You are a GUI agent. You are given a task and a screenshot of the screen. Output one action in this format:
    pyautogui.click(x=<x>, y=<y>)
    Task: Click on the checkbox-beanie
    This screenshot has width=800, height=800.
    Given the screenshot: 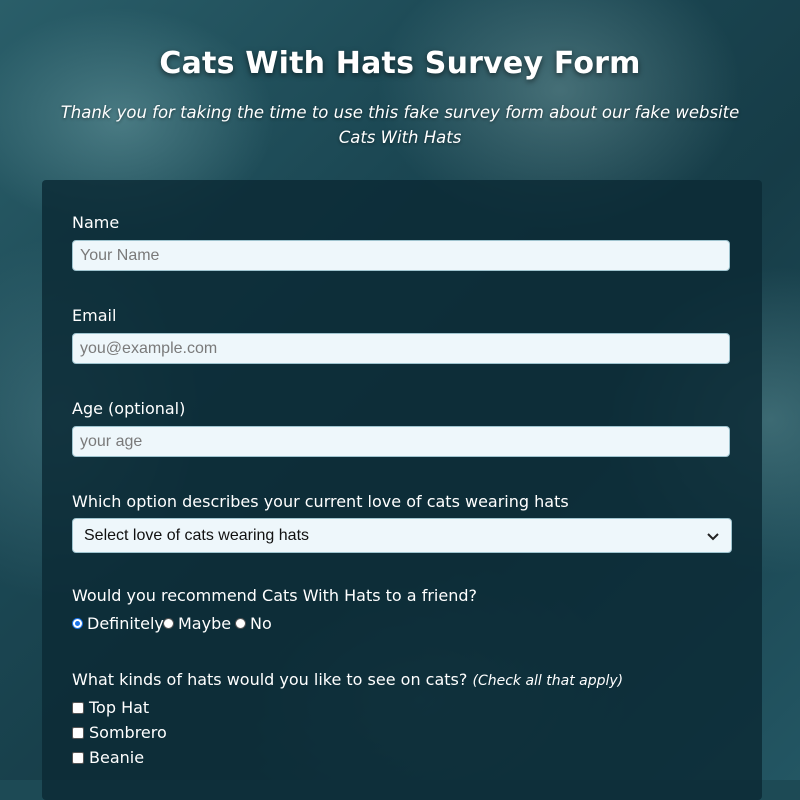 What is the action you would take?
    pyautogui.click(x=78, y=757)
    